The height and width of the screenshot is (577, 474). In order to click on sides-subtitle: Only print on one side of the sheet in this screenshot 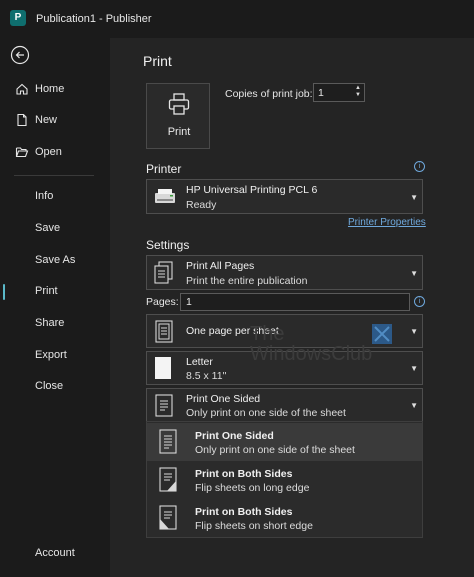, I will do `click(266, 413)`.